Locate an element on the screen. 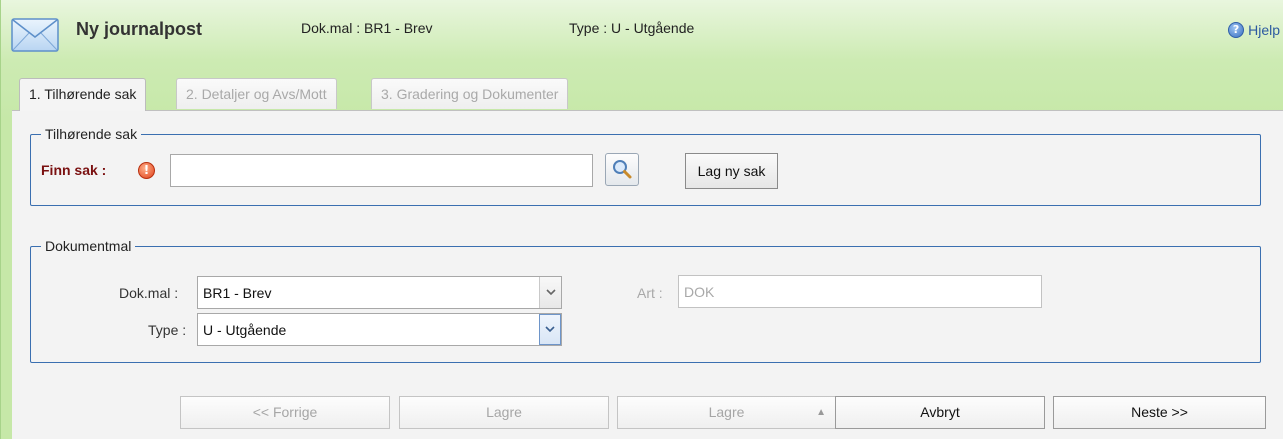  avbryt-button: Avbryt is located at coordinates (940, 412).